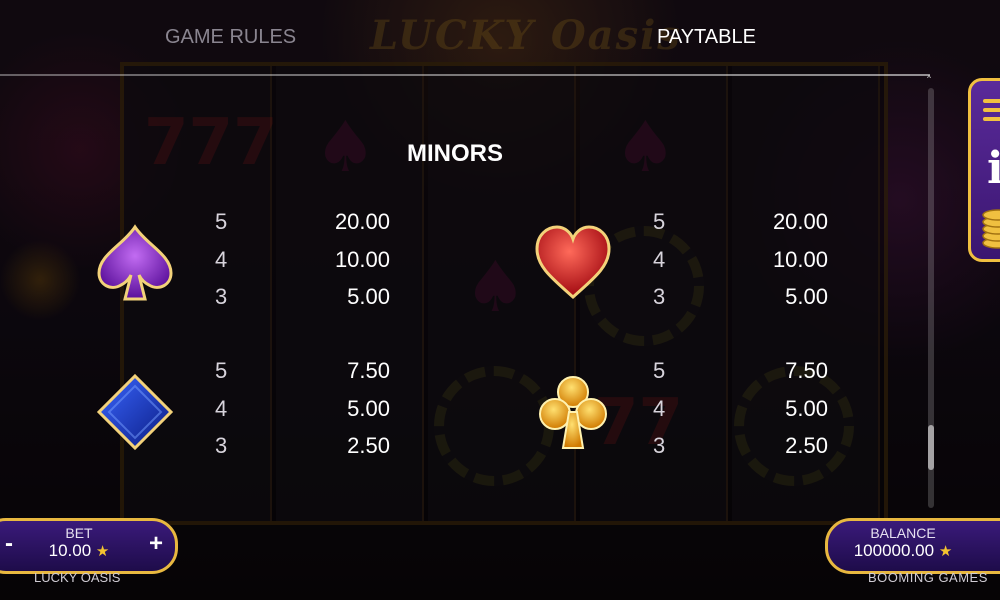 The height and width of the screenshot is (600, 1000). I want to click on provider-name: BOOMING GAMES, so click(928, 577).